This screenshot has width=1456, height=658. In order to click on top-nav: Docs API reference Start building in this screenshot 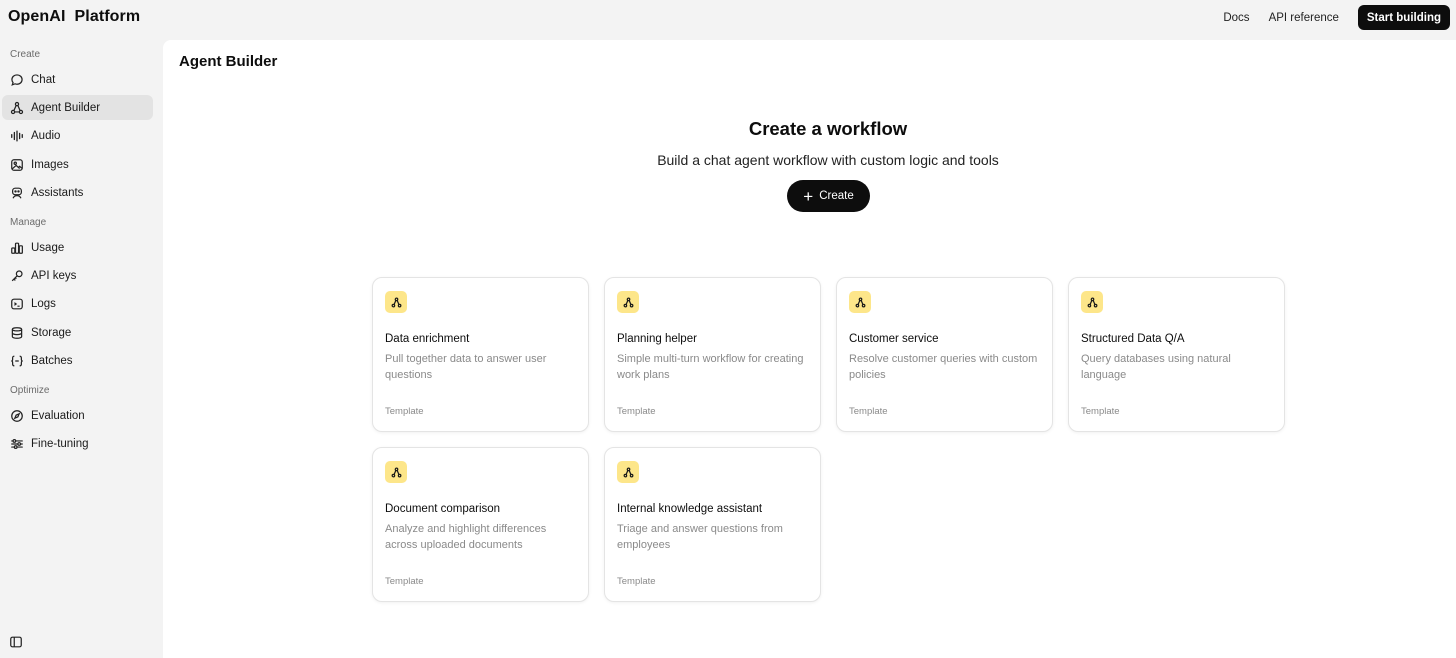, I will do `click(1336, 17)`.